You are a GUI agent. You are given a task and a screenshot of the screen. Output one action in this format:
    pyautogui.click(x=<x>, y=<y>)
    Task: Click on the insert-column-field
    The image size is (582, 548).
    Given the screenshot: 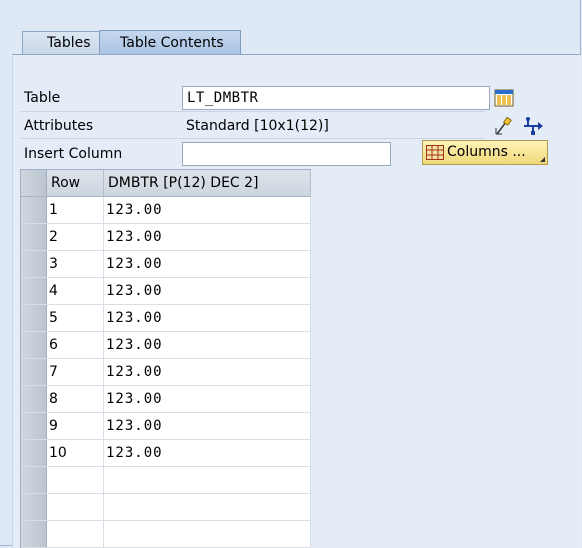 What is the action you would take?
    pyautogui.click(x=286, y=154)
    